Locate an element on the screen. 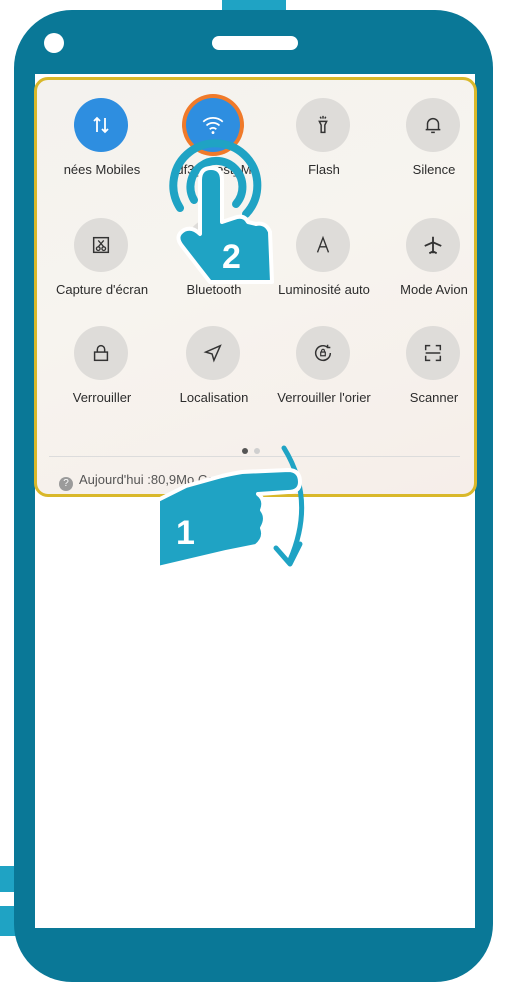 The width and height of the screenshot is (505, 989). gesture-overlay is located at coordinates (230, 354).